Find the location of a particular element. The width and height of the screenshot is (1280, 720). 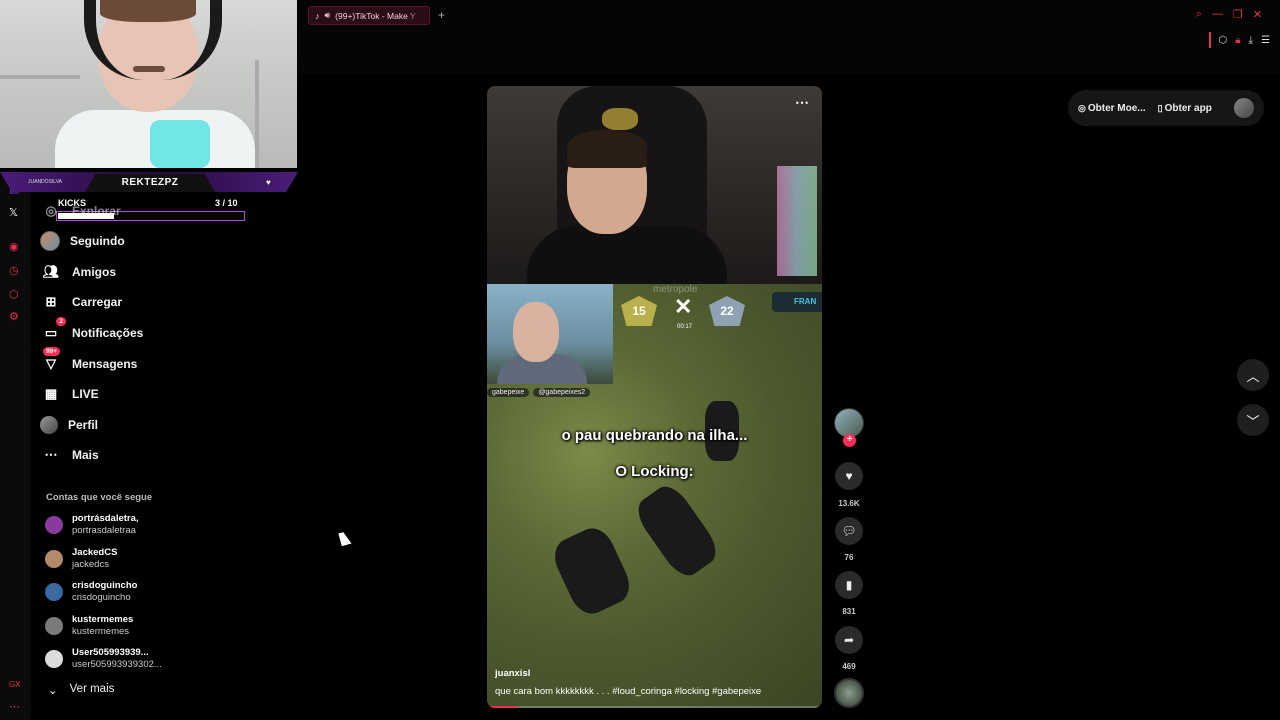

overlay-tag: @gabepeixes2 is located at coordinates (562, 392).